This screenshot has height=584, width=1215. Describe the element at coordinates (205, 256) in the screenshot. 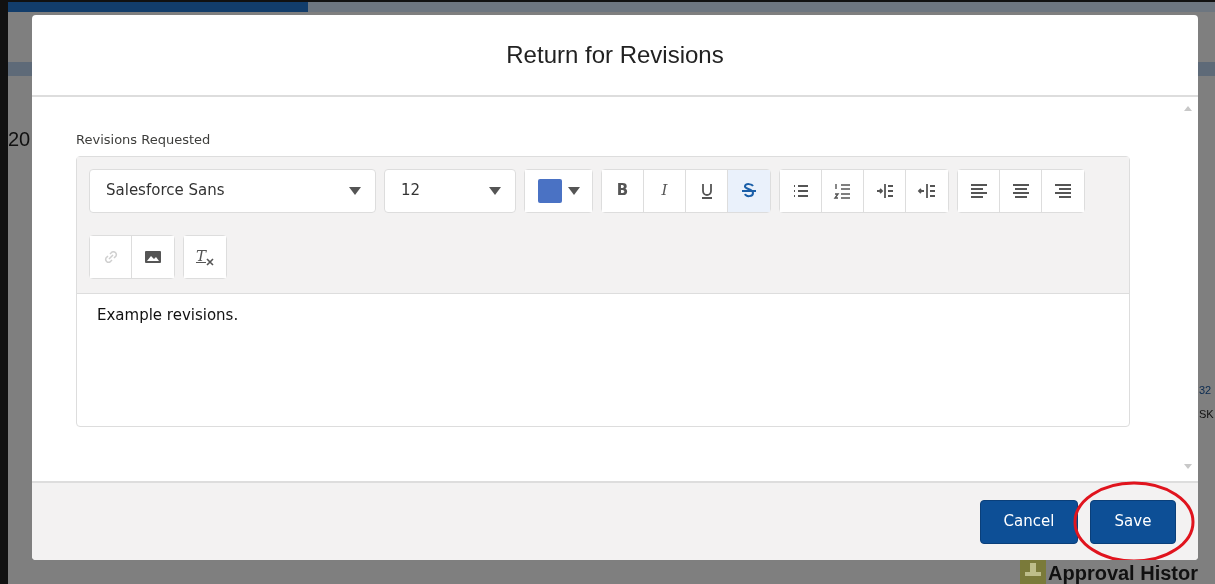

I see `clear-formatting-button: T` at that location.